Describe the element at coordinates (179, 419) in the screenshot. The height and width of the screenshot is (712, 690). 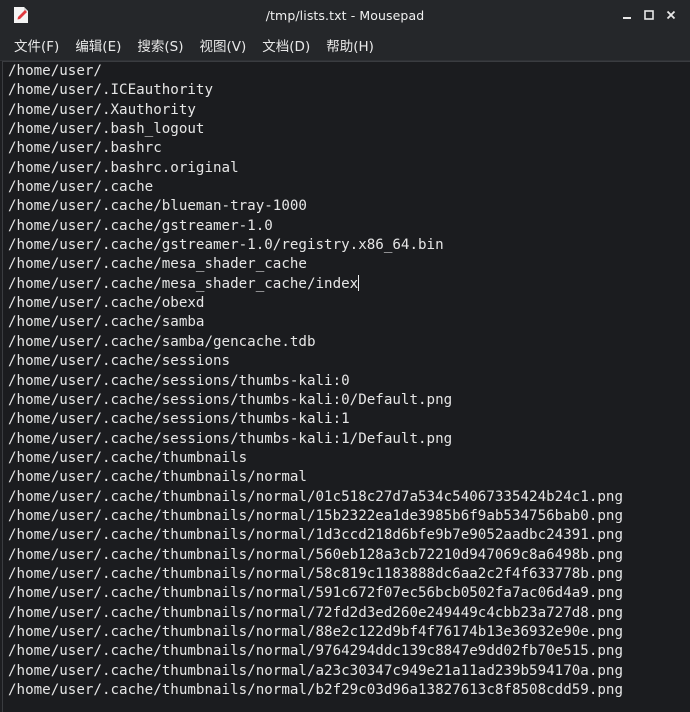
I see `line-text: /home/user/.cache/sessions/thumbs-kali:1` at that location.